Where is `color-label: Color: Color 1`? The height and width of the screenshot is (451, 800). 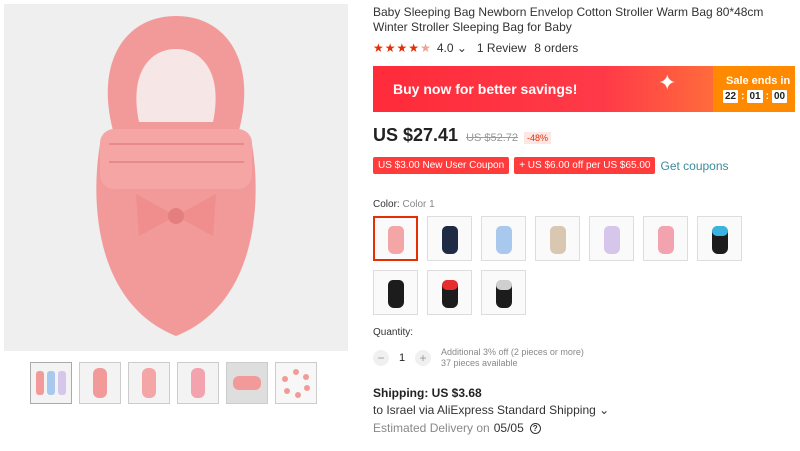
color-label: Color: Color 1 is located at coordinates (404, 204).